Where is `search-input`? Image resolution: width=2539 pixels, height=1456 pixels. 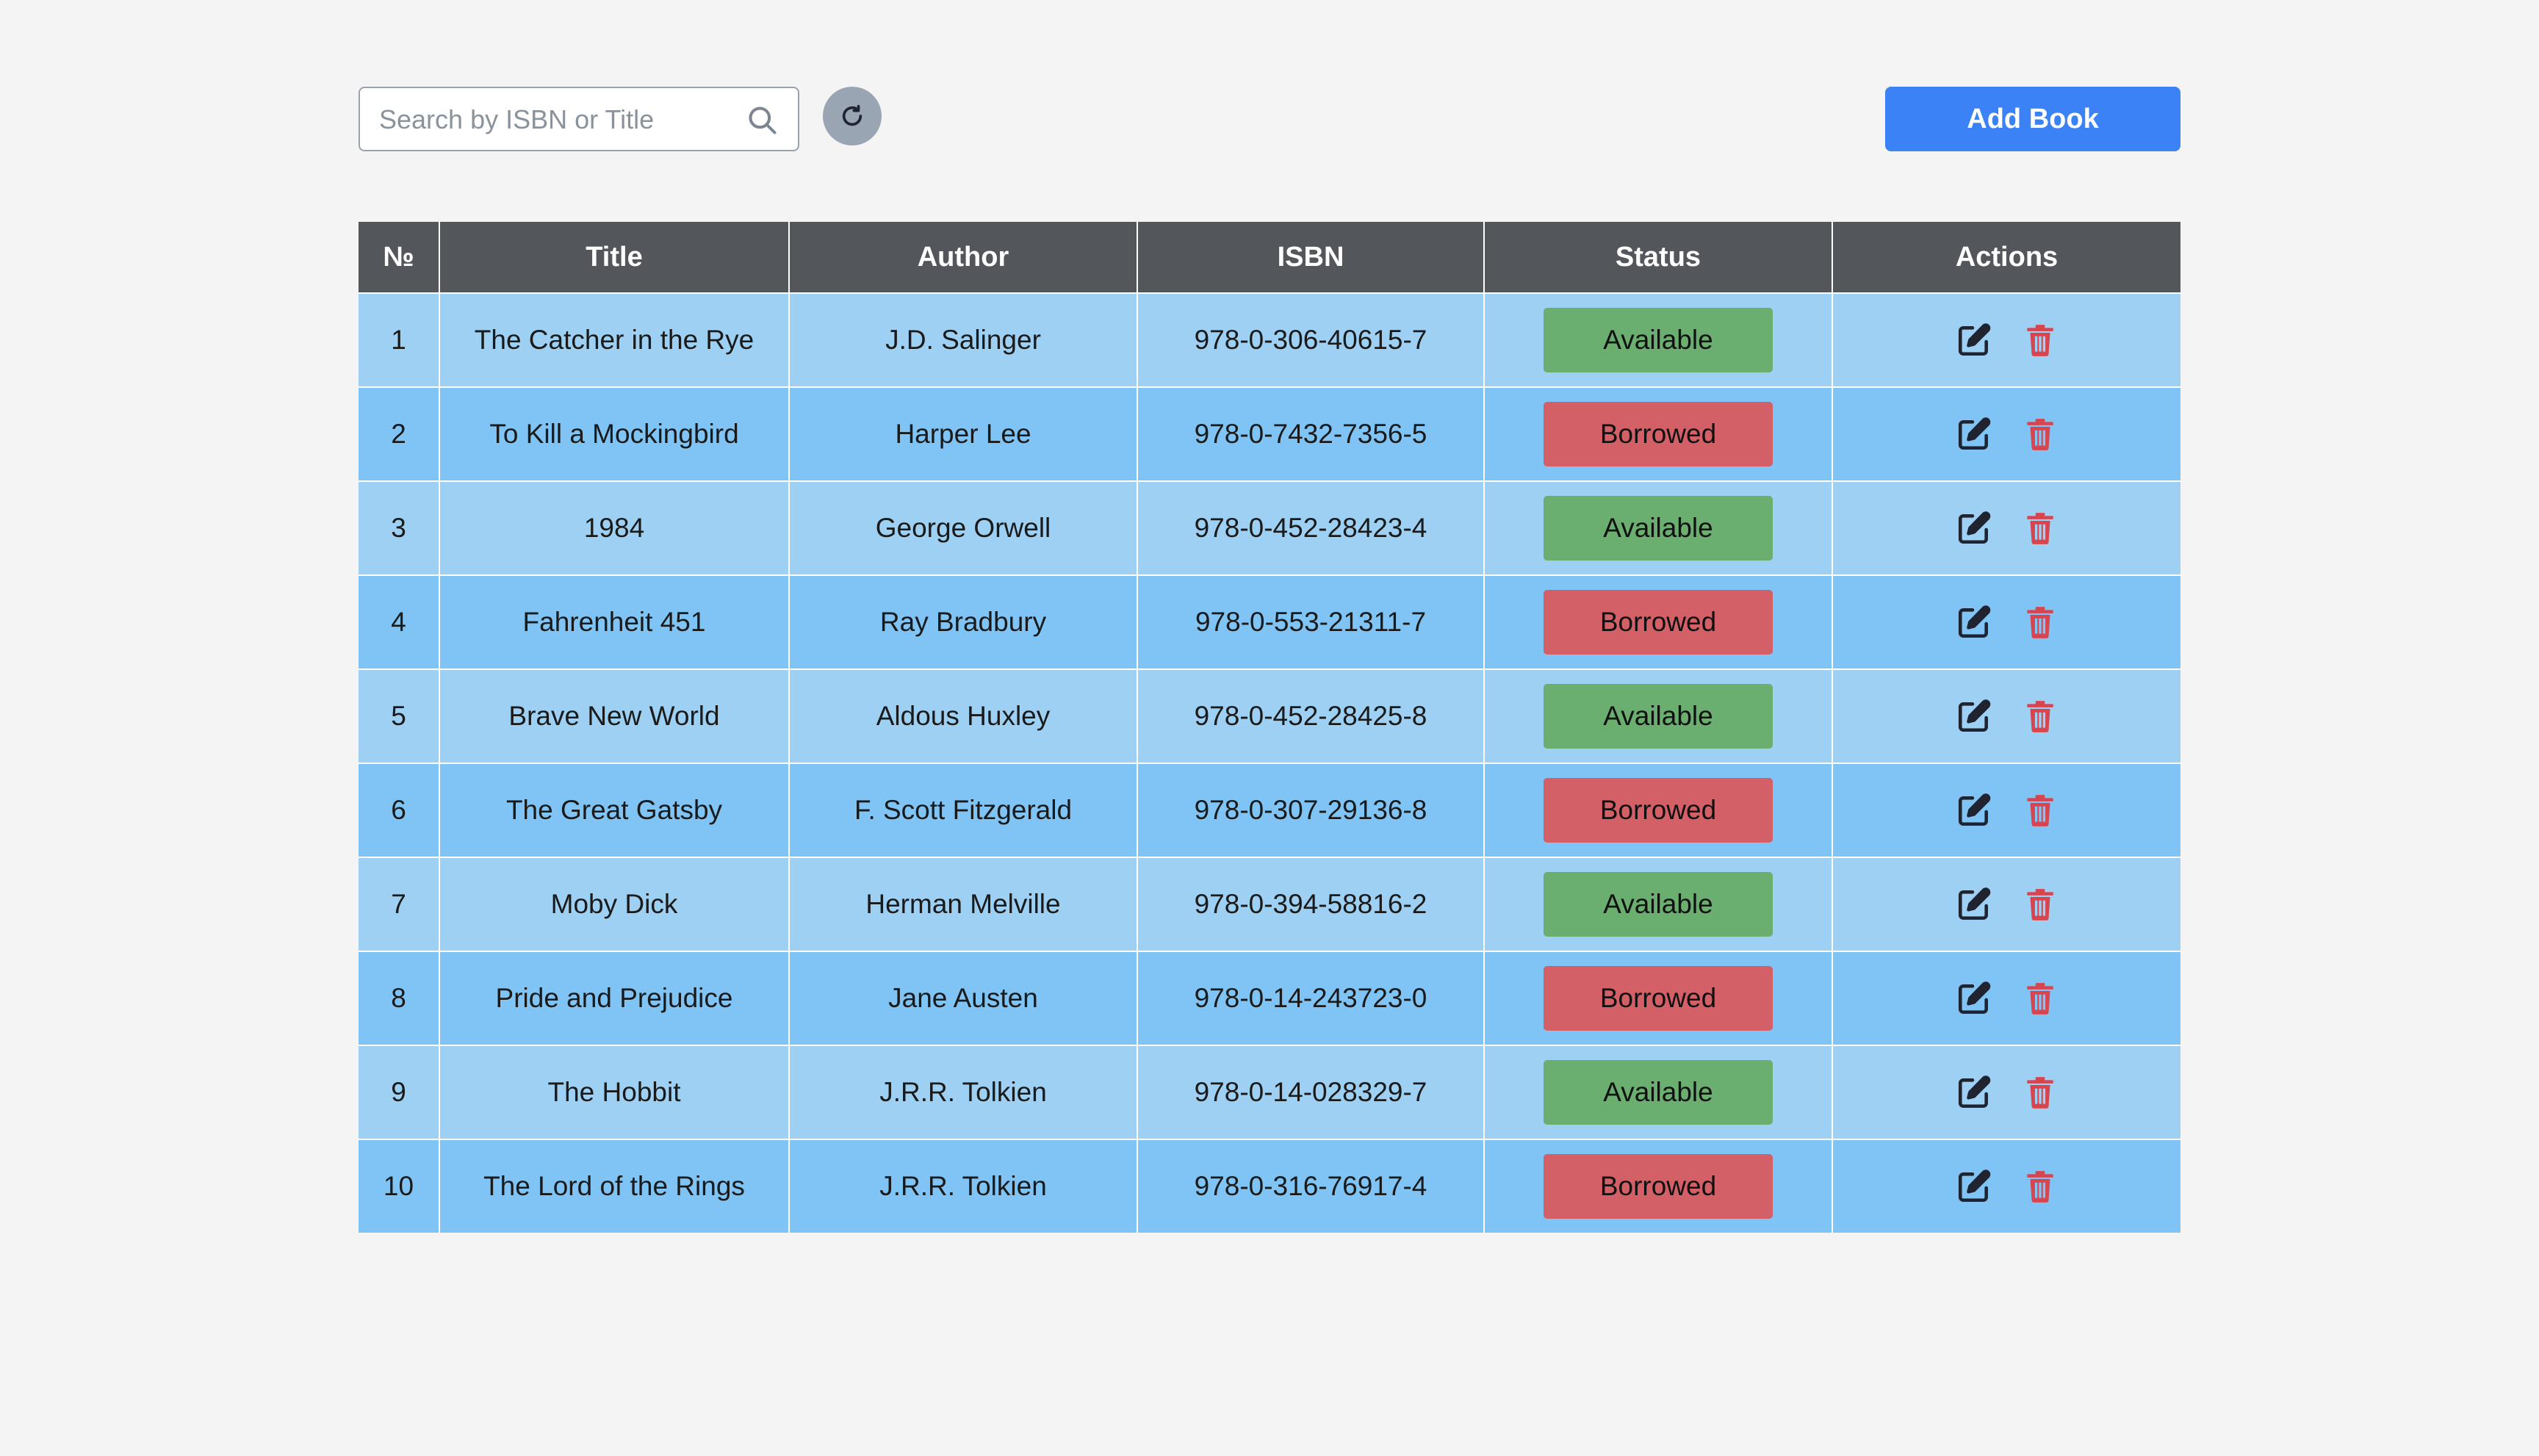
search-input is located at coordinates (555, 119).